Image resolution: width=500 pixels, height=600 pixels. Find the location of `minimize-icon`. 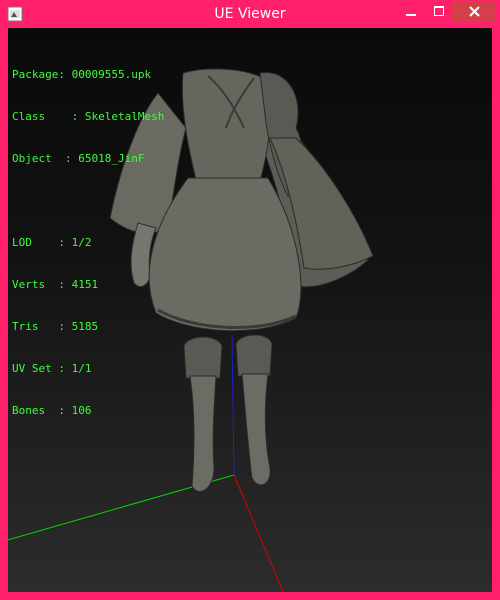

minimize-icon is located at coordinates (411, 15).